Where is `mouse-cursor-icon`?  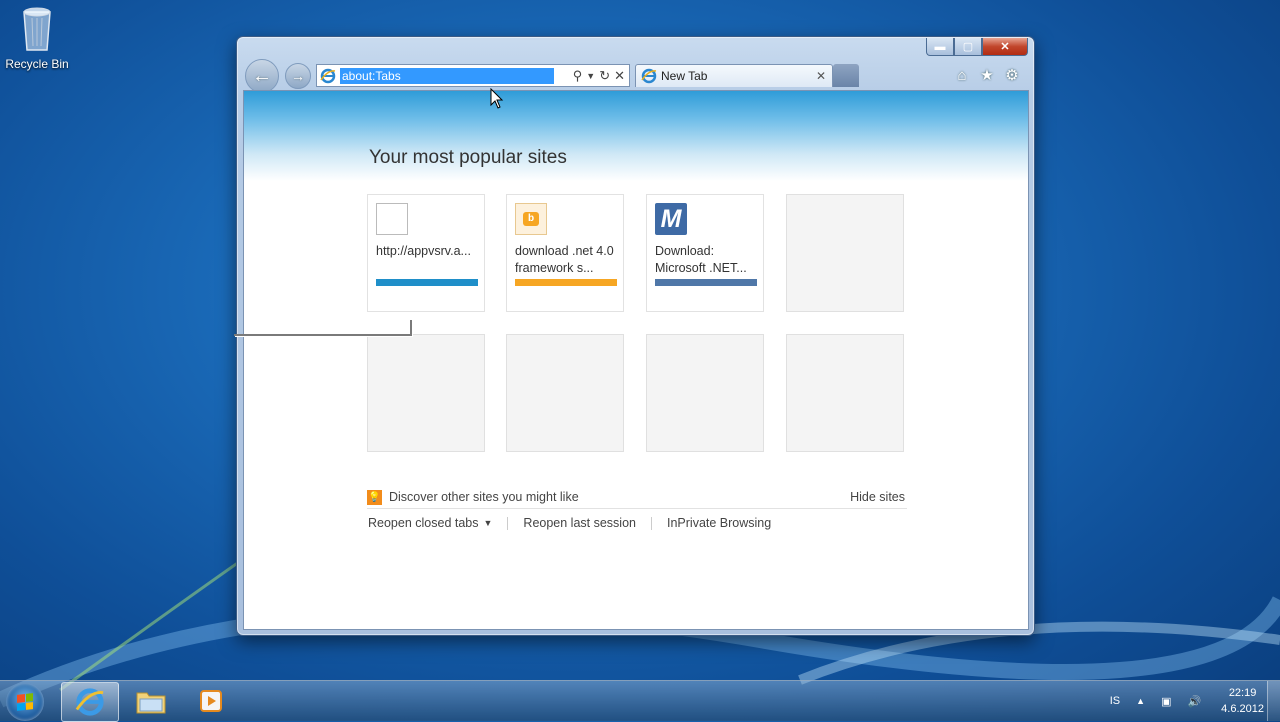 mouse-cursor-icon is located at coordinates (497, 98).